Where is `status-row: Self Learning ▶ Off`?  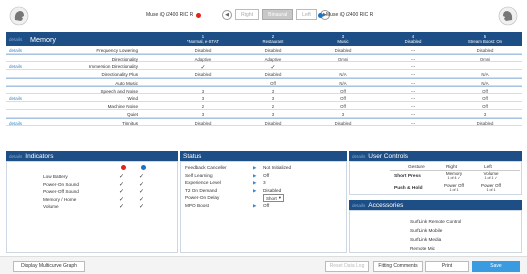 status-row: Self Learning ▶ Off is located at coordinates (261, 176).